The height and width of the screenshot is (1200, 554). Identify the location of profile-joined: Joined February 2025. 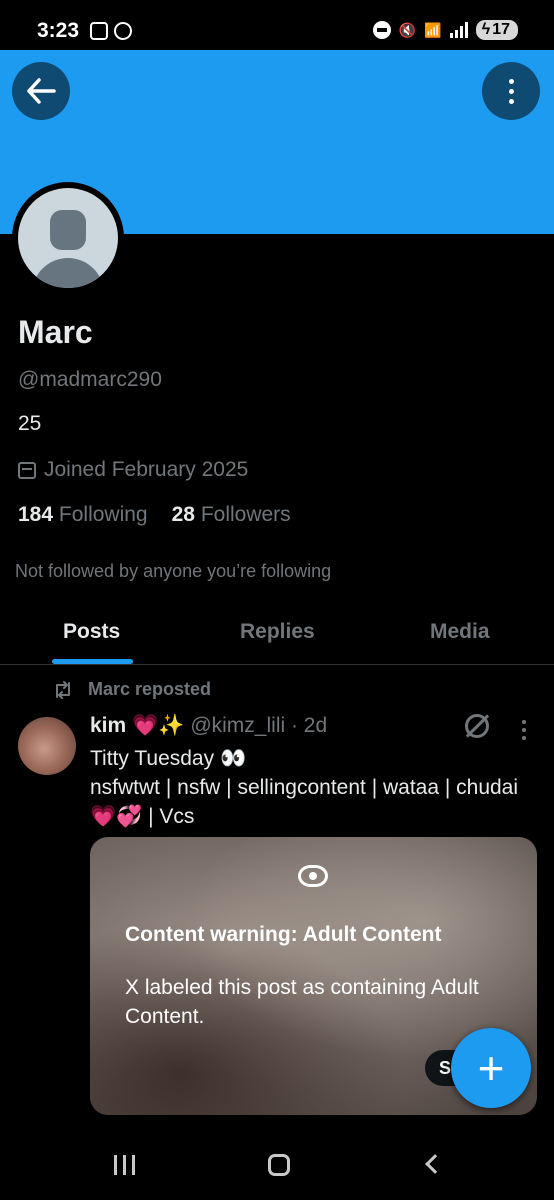
(133, 470).